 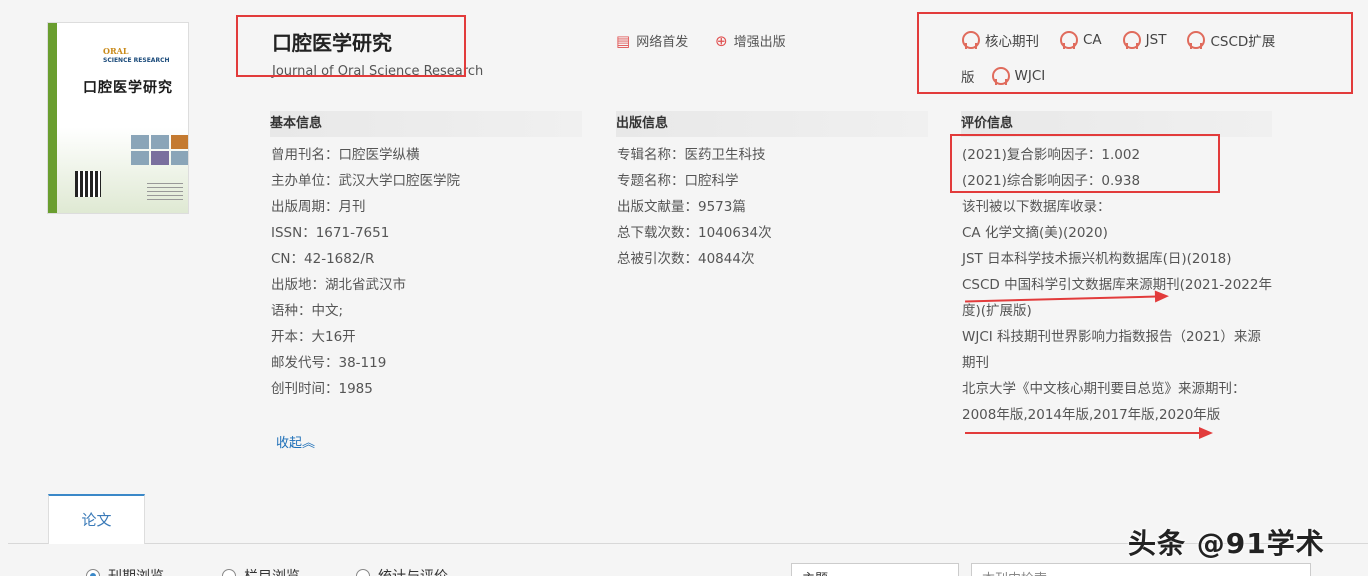 What do you see at coordinates (657, 259) in the screenshot?
I see `info-key: 总被引次数：` at bounding box center [657, 259].